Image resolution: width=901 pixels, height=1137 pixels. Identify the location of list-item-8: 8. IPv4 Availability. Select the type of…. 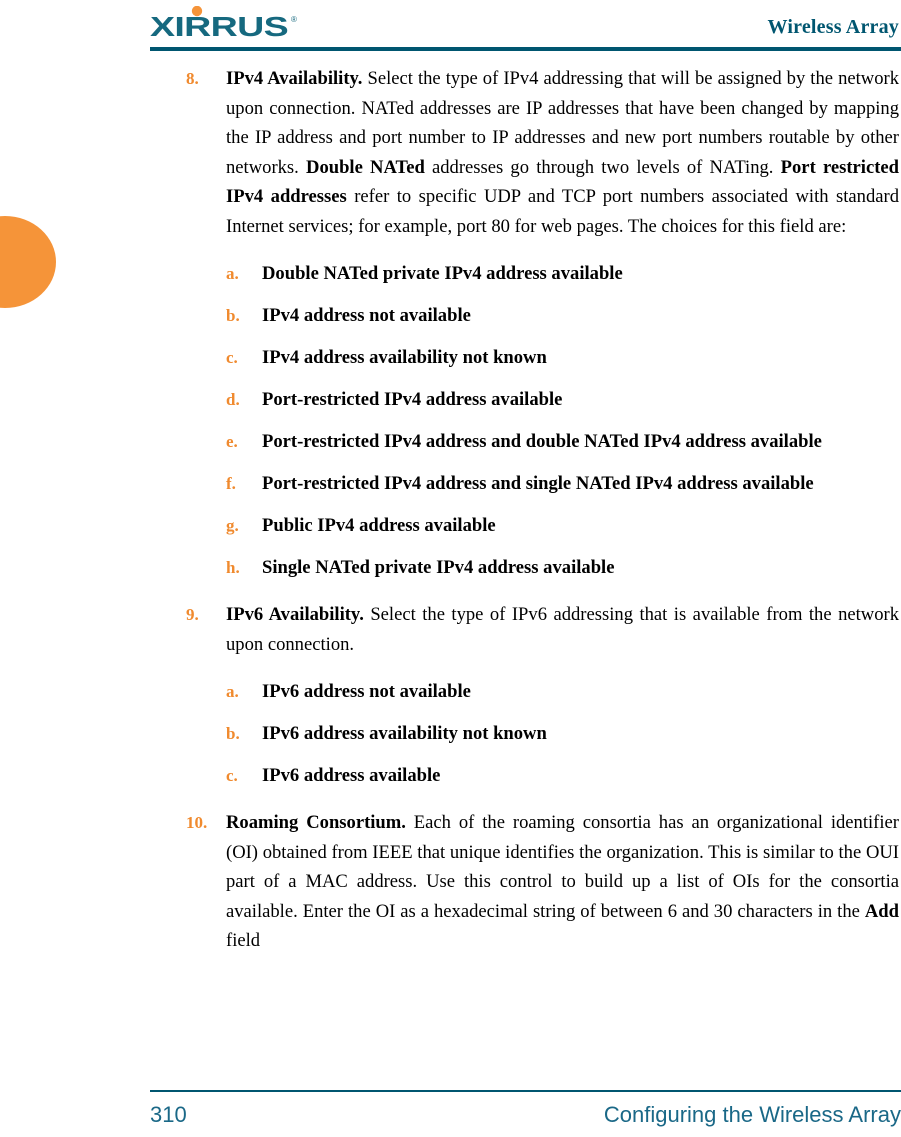
(542, 152).